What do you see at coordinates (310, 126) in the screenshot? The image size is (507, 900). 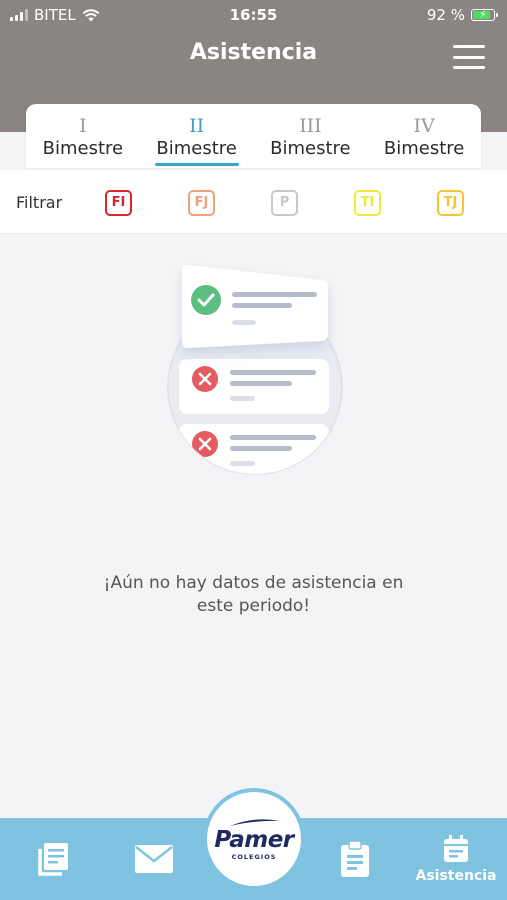 I see `tab-roman: III` at bounding box center [310, 126].